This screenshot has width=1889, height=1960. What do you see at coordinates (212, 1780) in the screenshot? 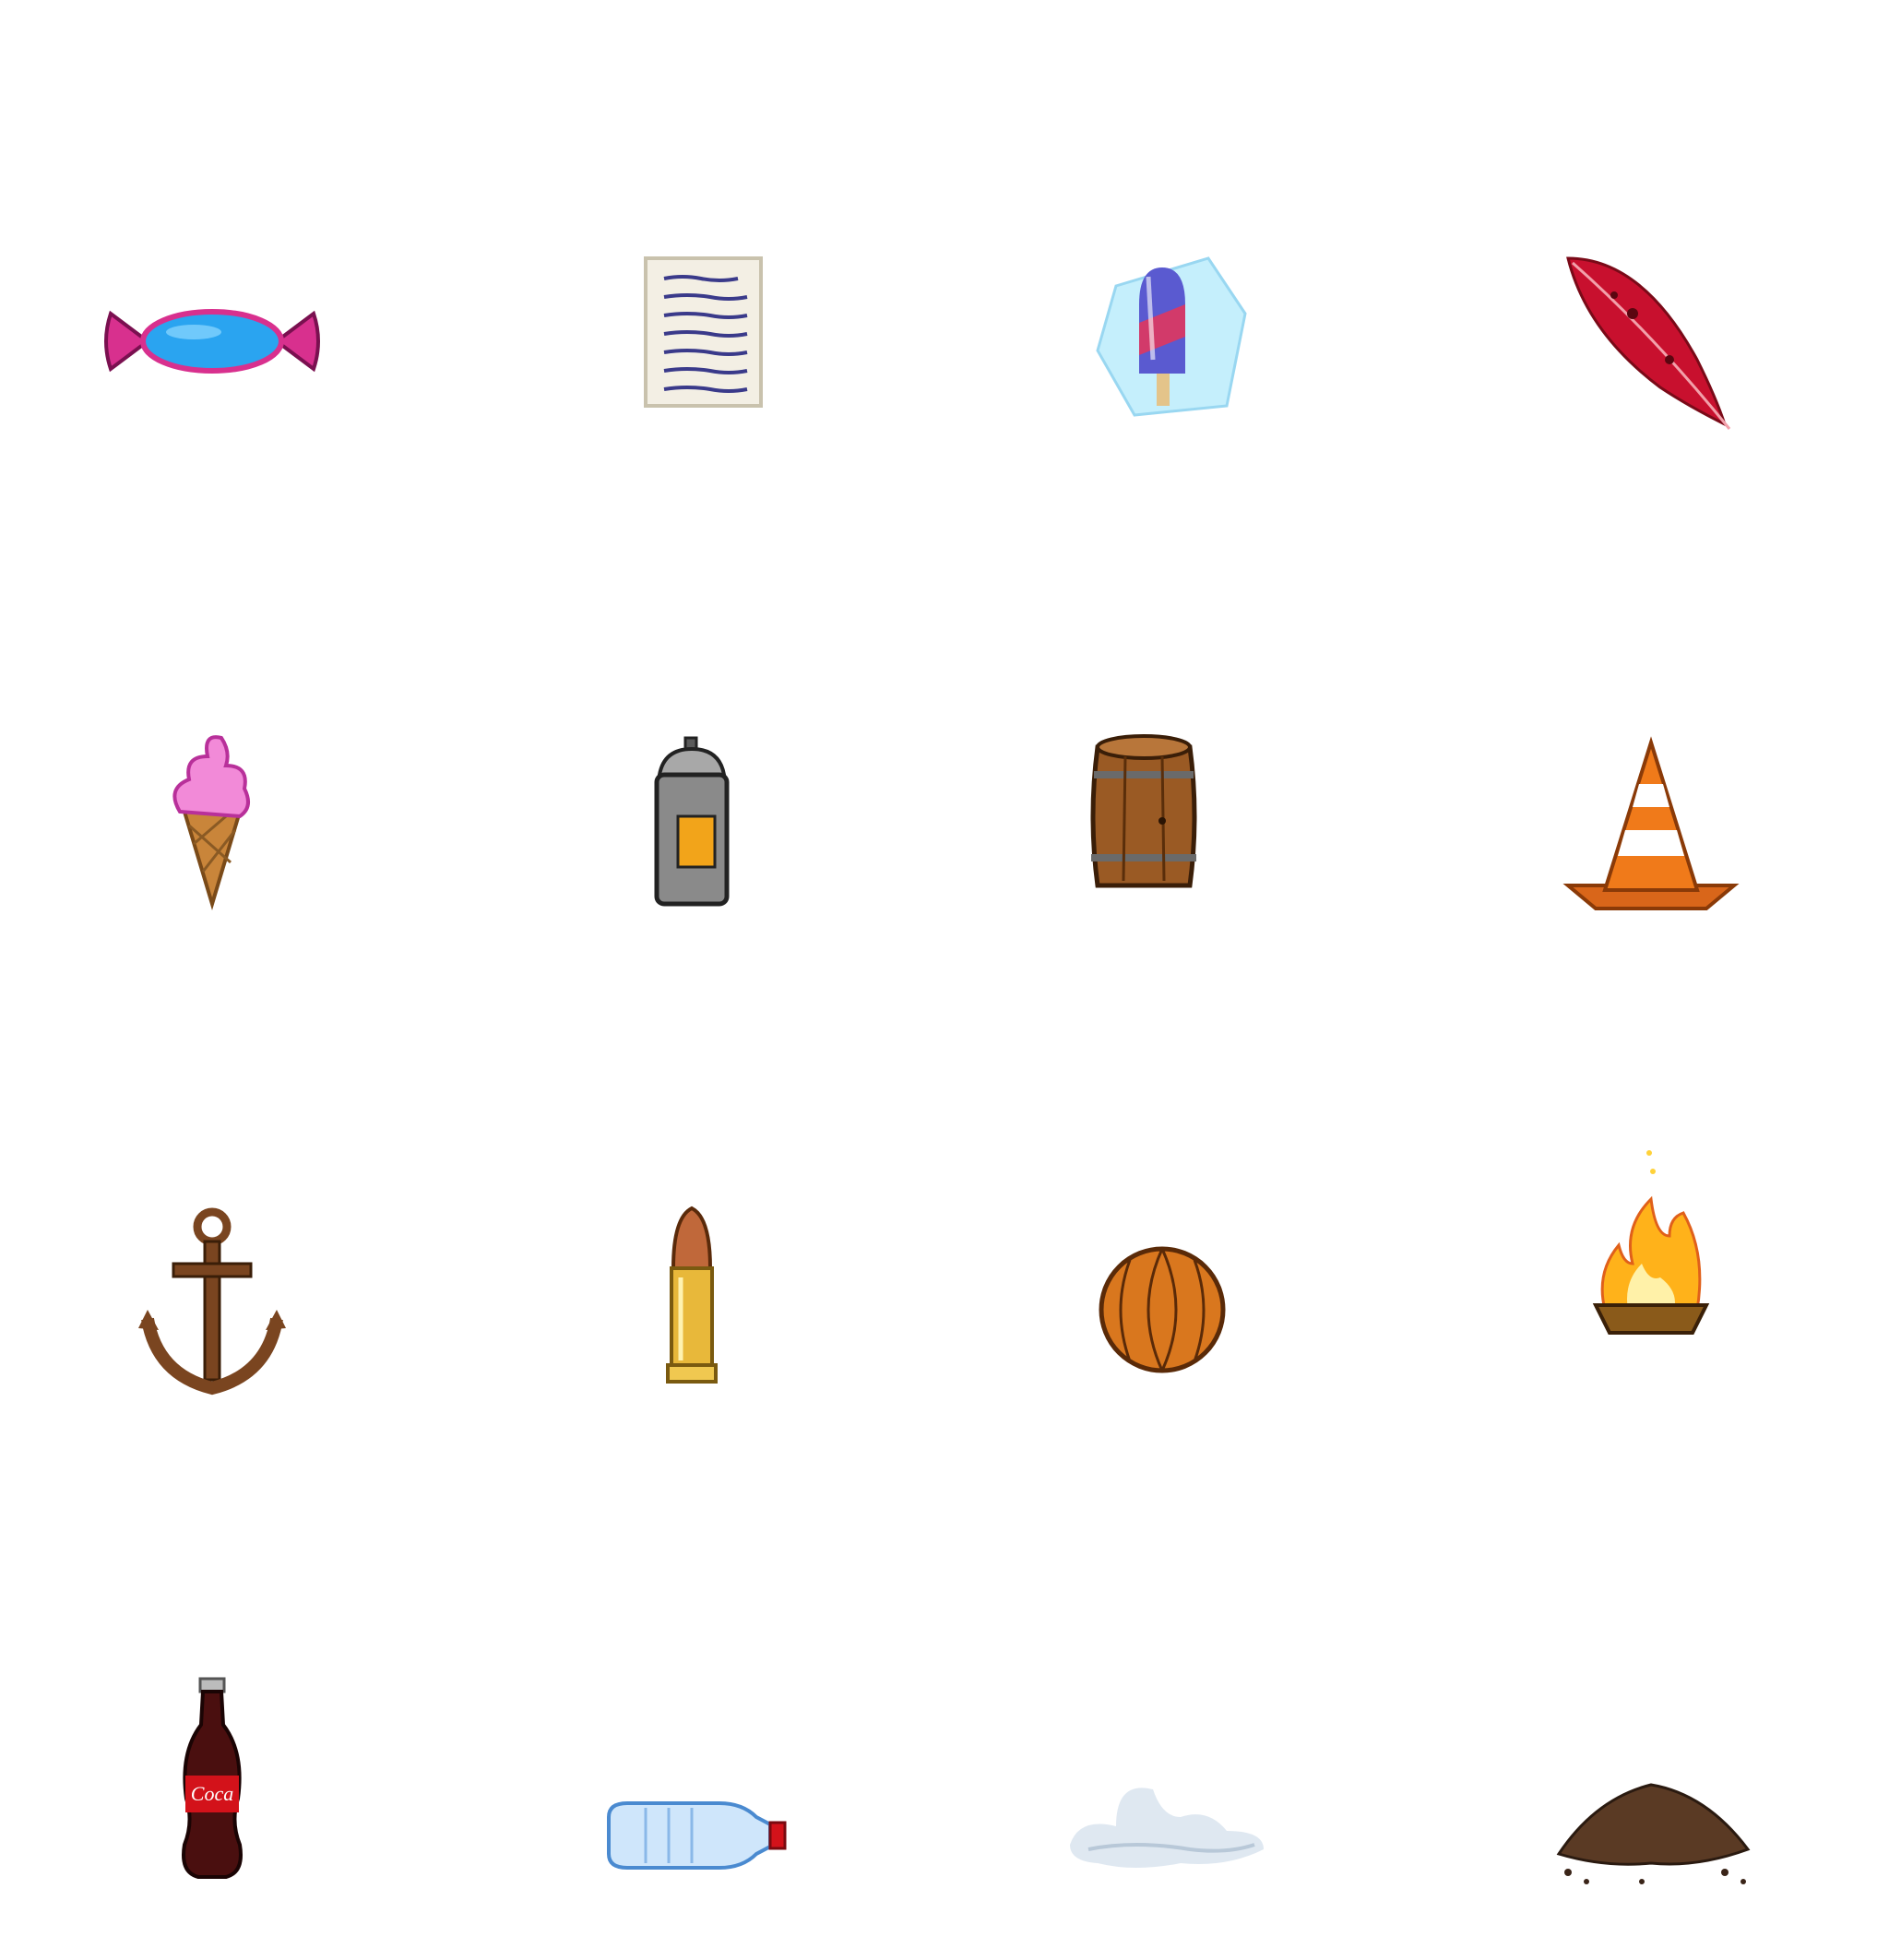
I see `cola-bottle-icon: Coca` at bounding box center [212, 1780].